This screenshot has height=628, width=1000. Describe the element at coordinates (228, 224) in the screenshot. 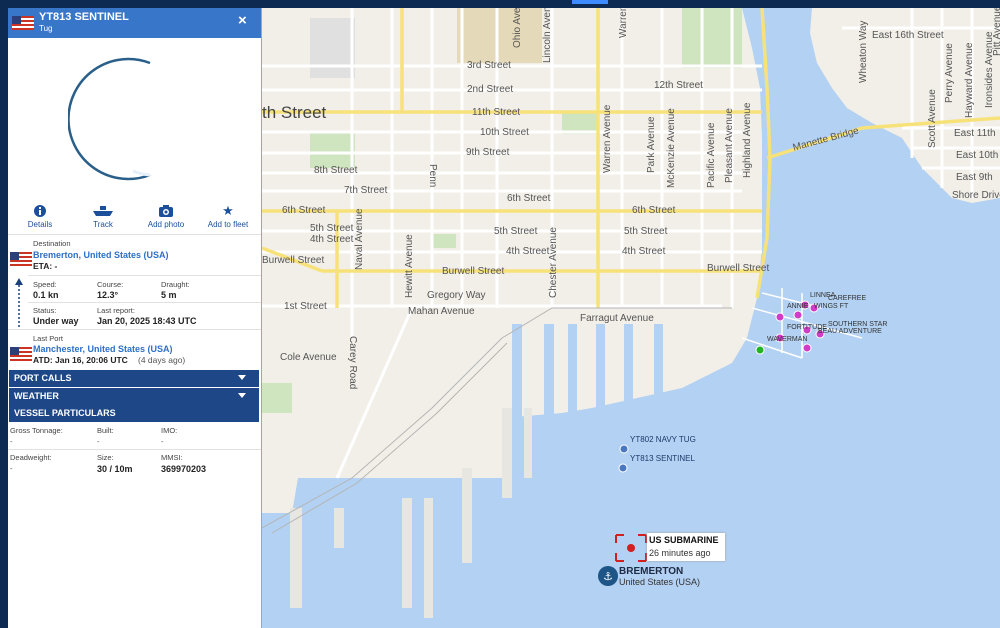

I see `add-to-fleet-label: Add to fleet` at that location.